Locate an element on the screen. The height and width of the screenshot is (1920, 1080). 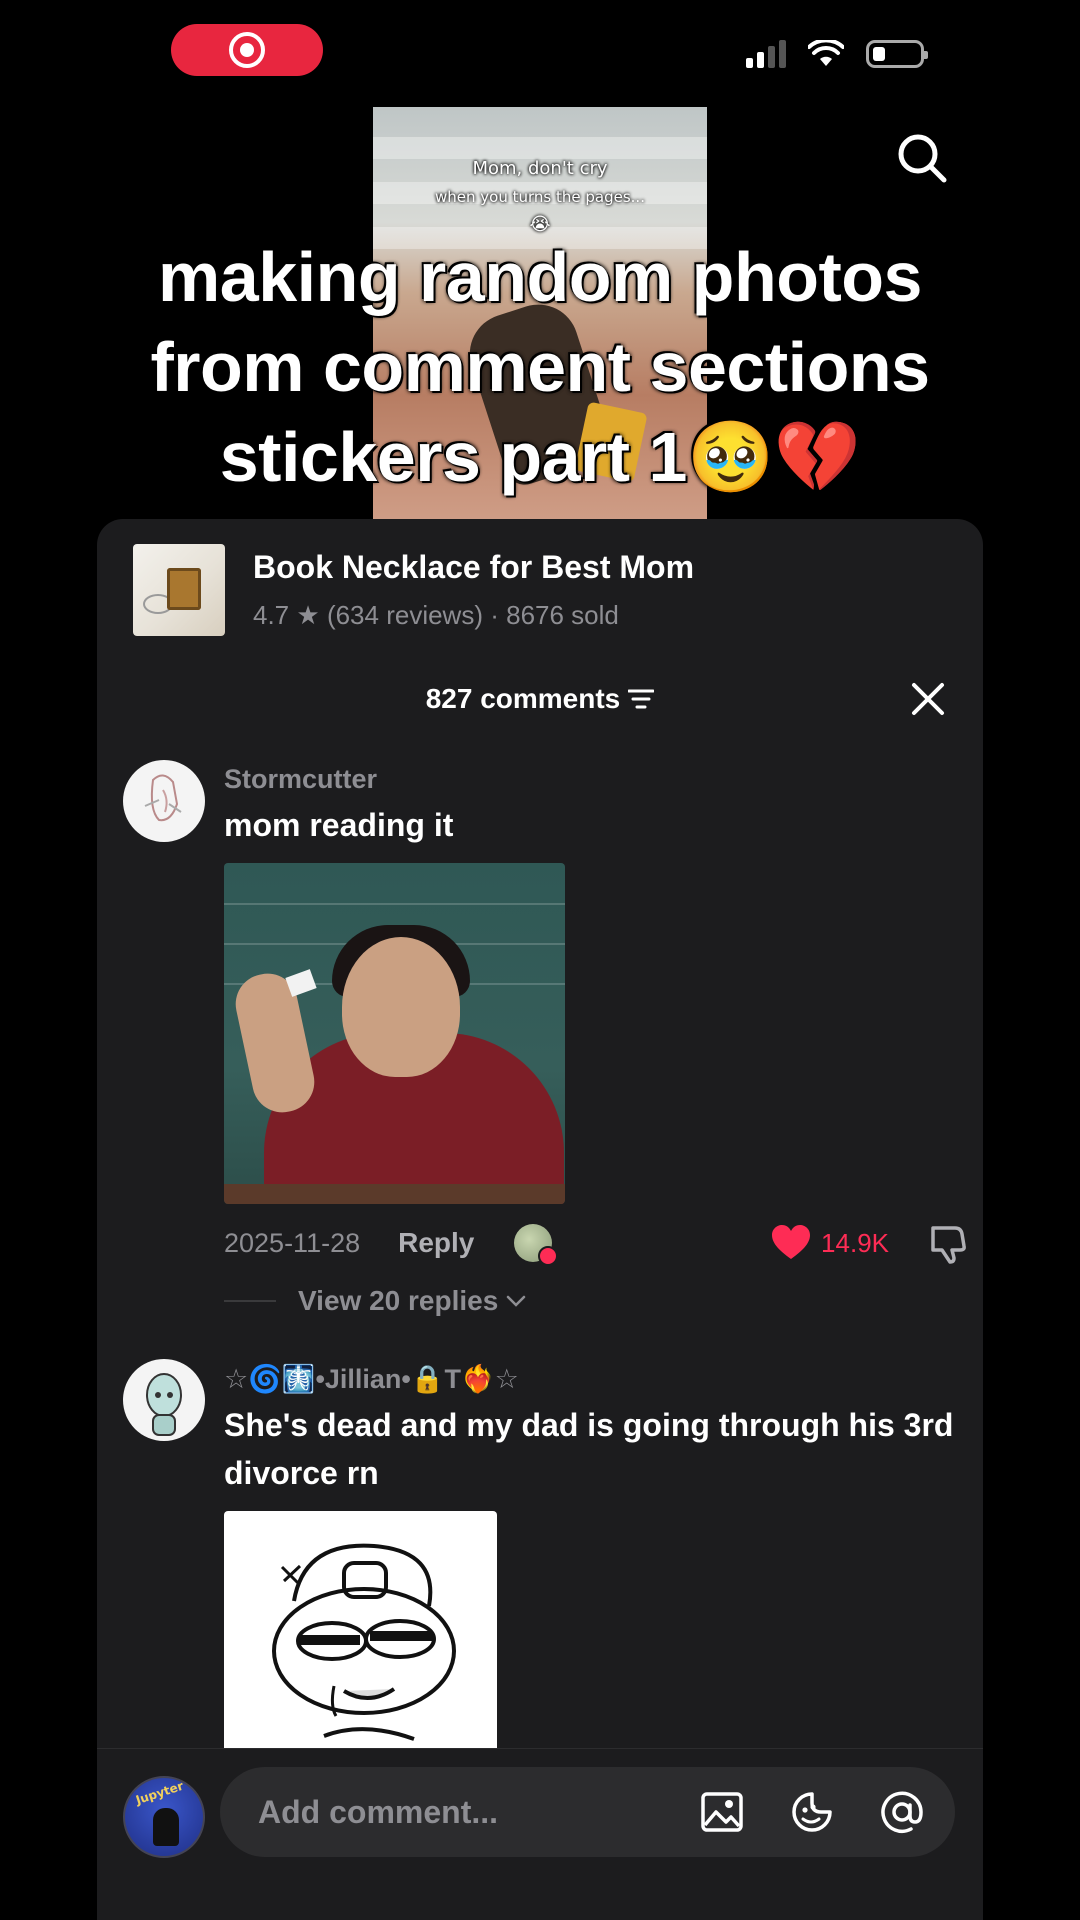
heart-badge-icon is located at coordinates (548, 1256).